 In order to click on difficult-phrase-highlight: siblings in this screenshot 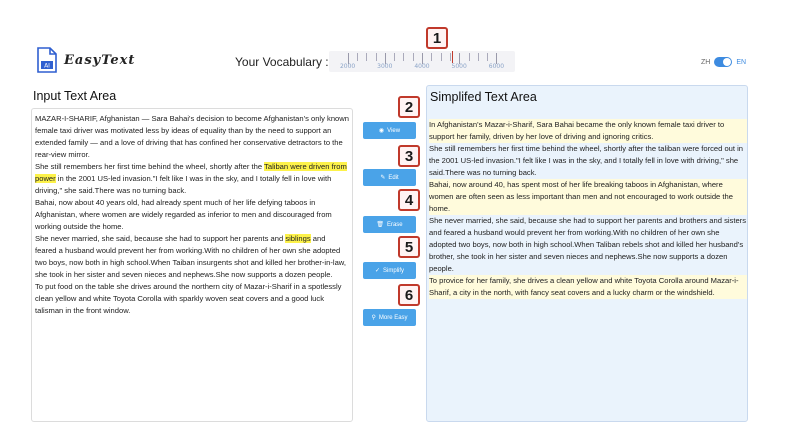, I will do `click(298, 238)`.